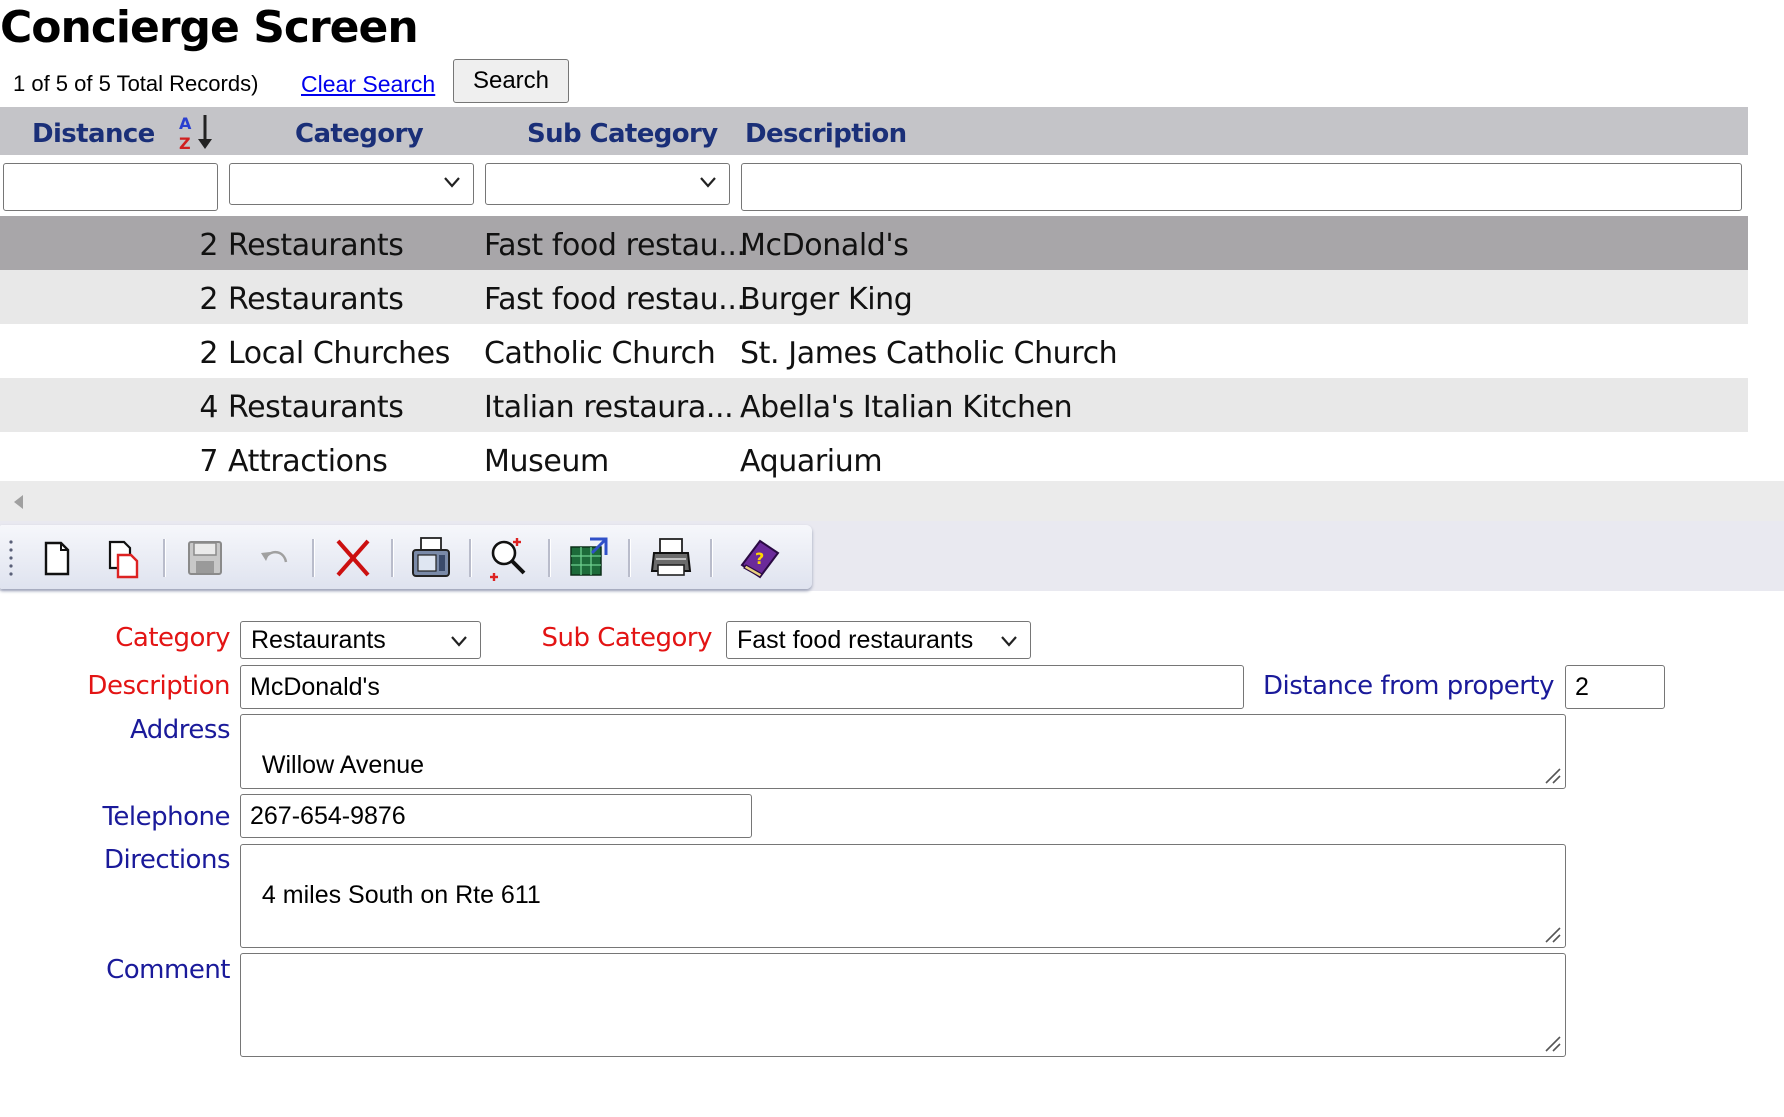 The width and height of the screenshot is (1784, 1117). Describe the element at coordinates (185, 143) in the screenshot. I see `svg-text: Z` at that location.